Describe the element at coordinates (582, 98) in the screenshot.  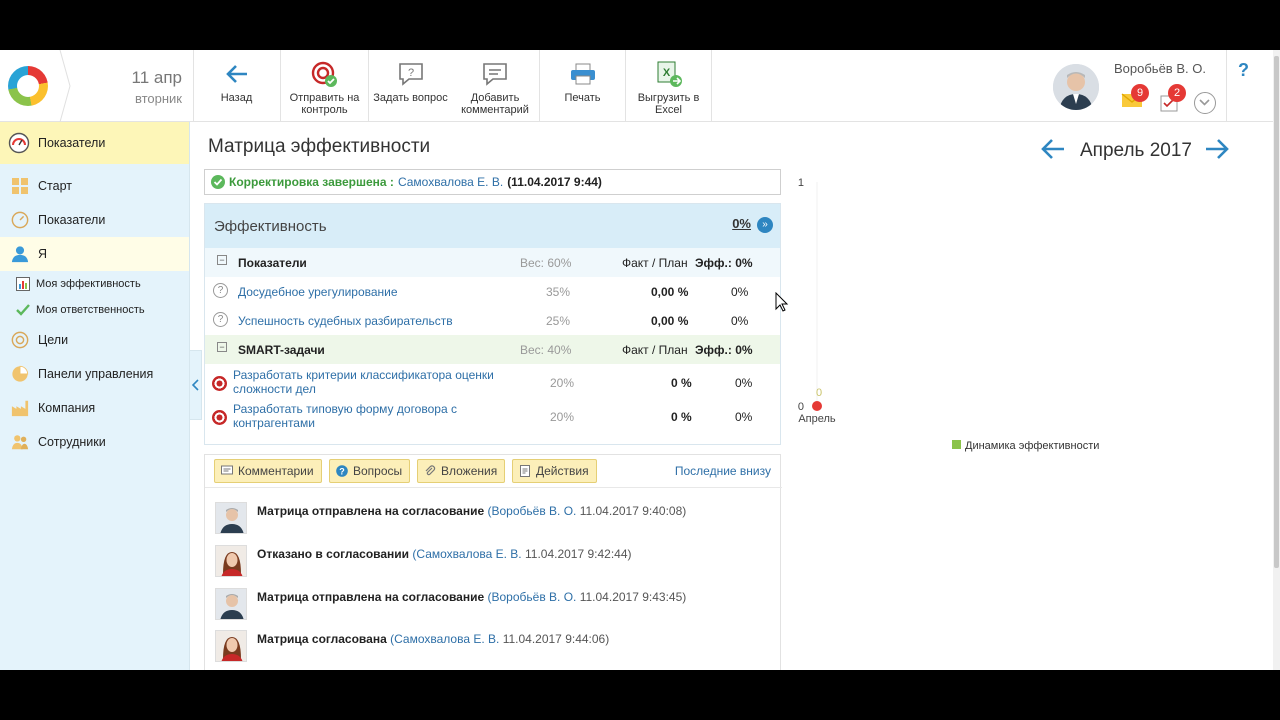
I see `print-label: Печать` at that location.